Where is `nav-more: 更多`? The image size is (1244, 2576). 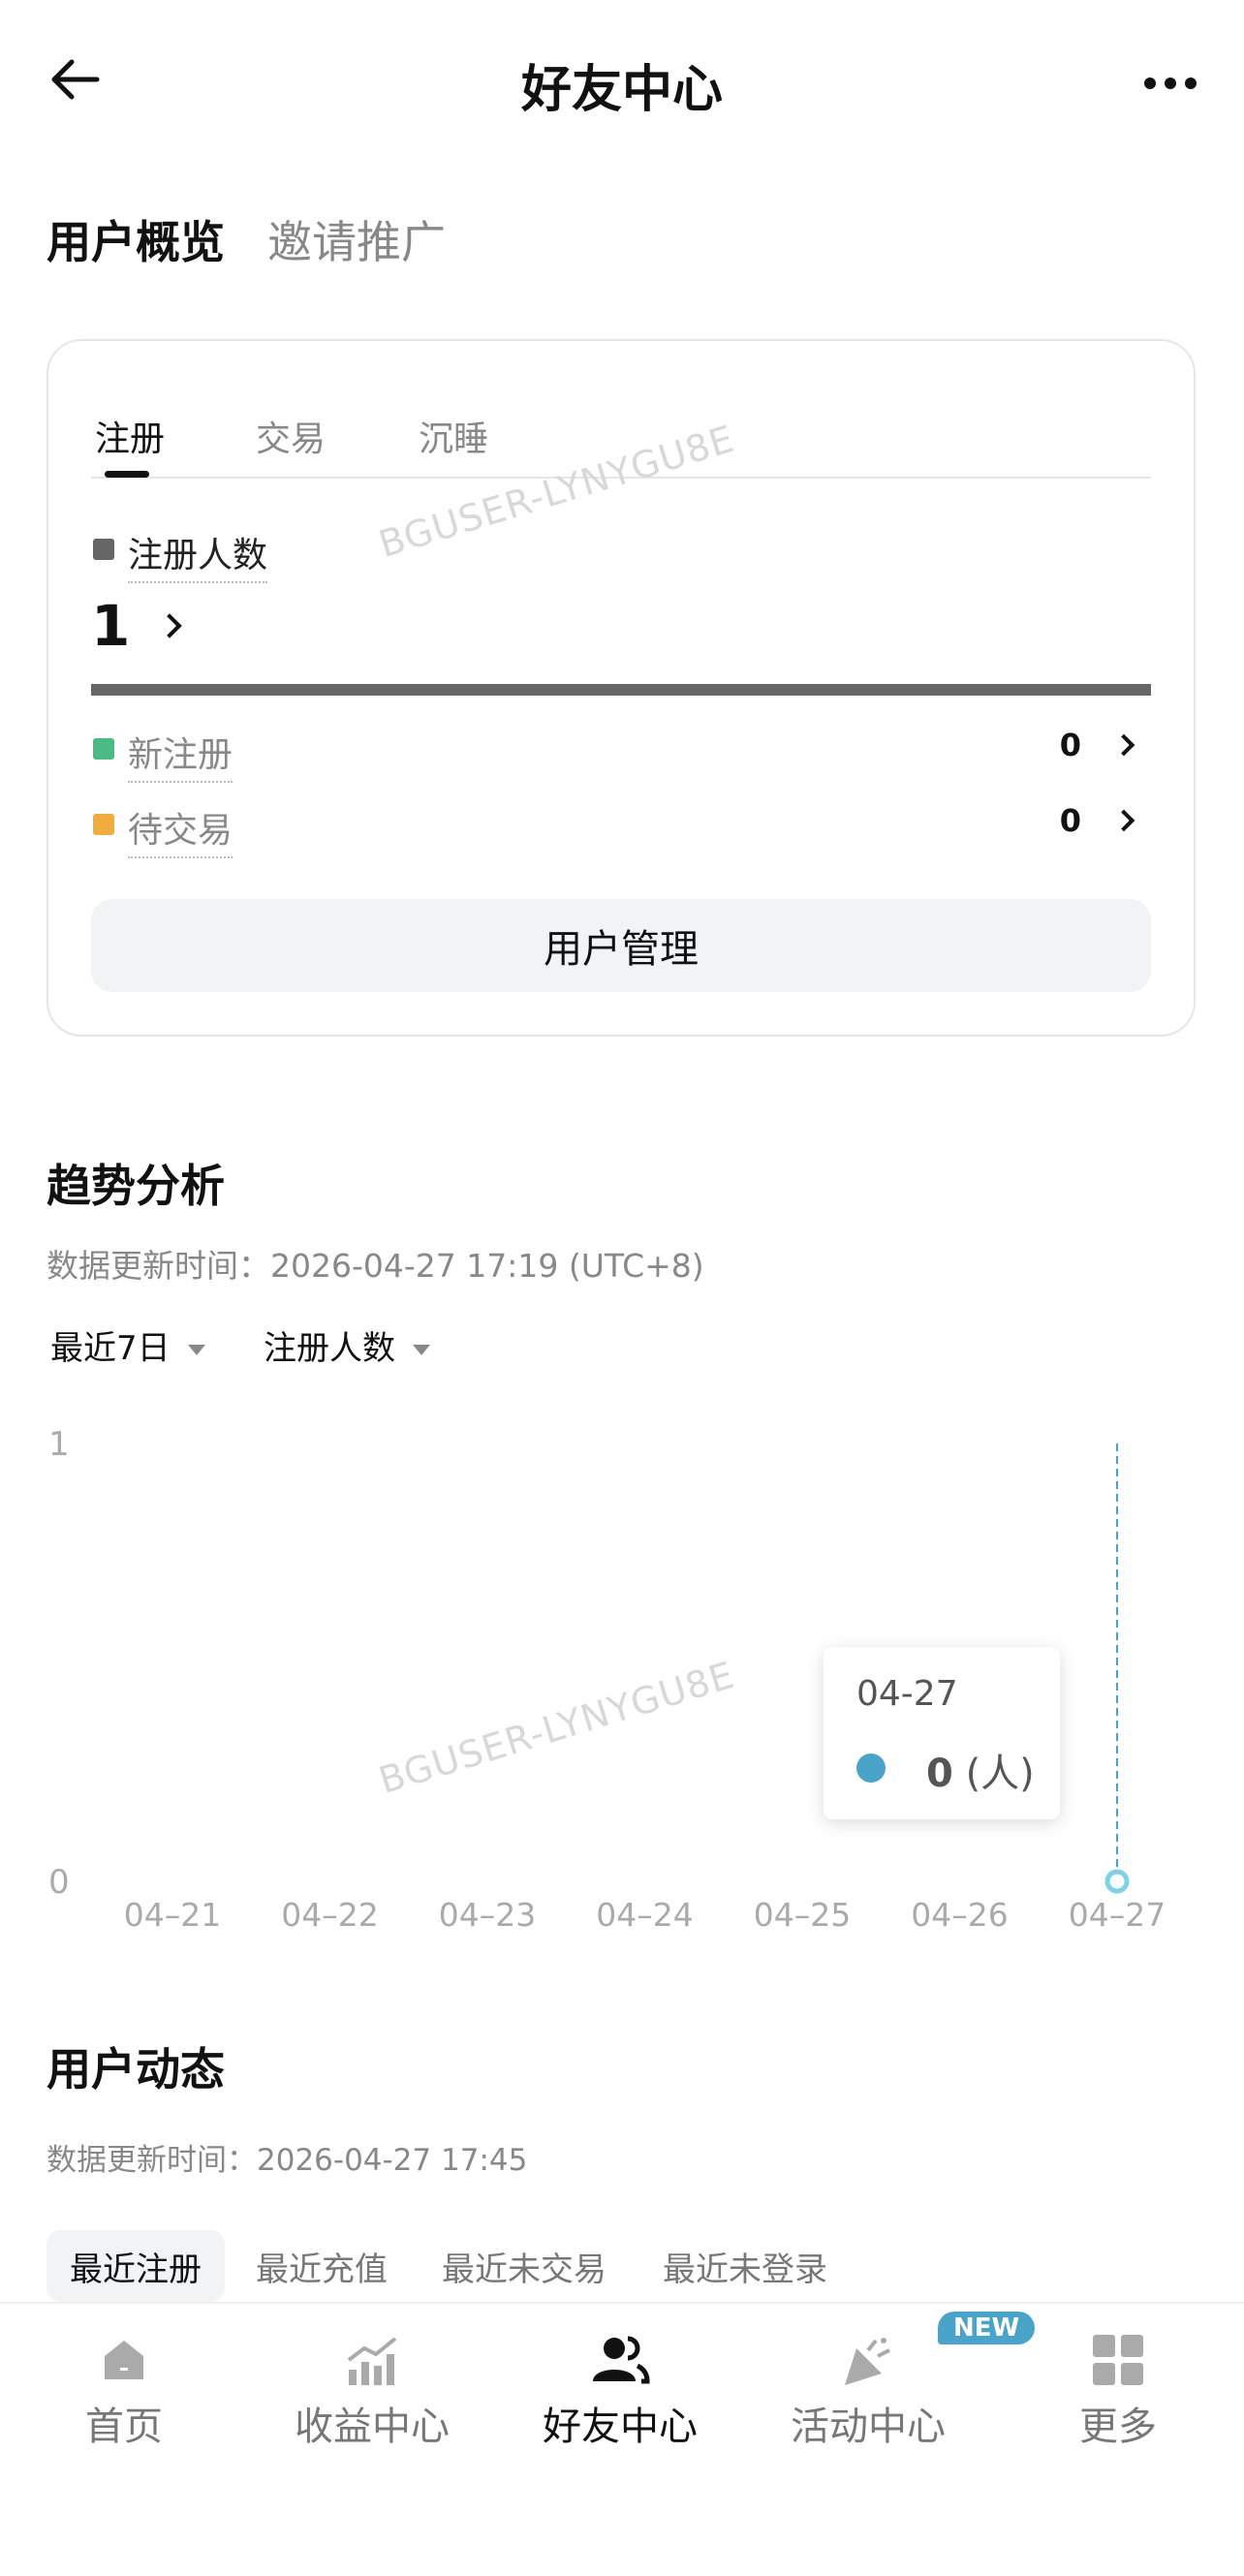
nav-more: 更多 is located at coordinates (1118, 2397).